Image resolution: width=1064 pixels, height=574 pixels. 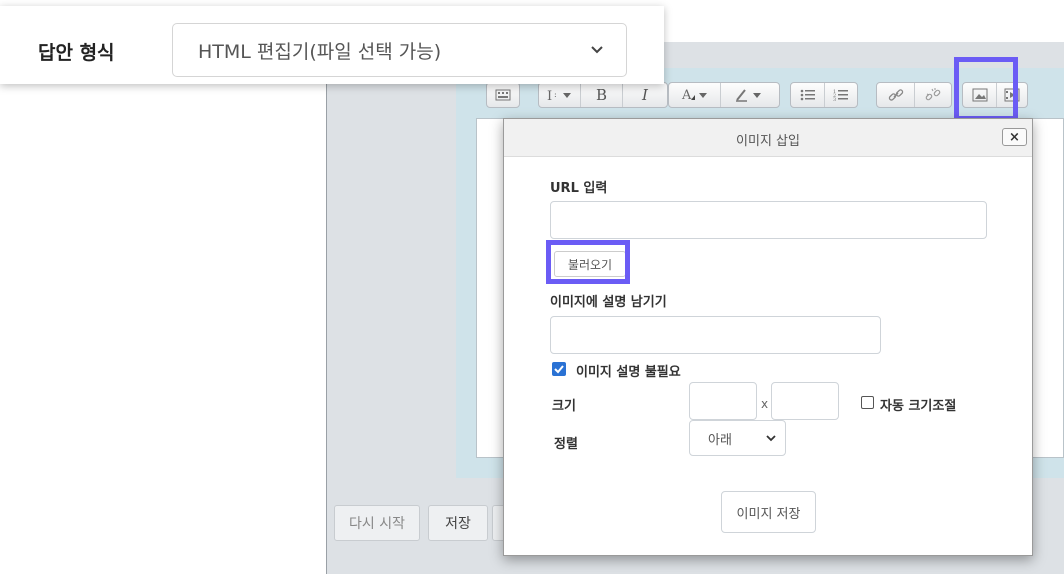 I want to click on close-icon: ×, so click(x=1014, y=137).